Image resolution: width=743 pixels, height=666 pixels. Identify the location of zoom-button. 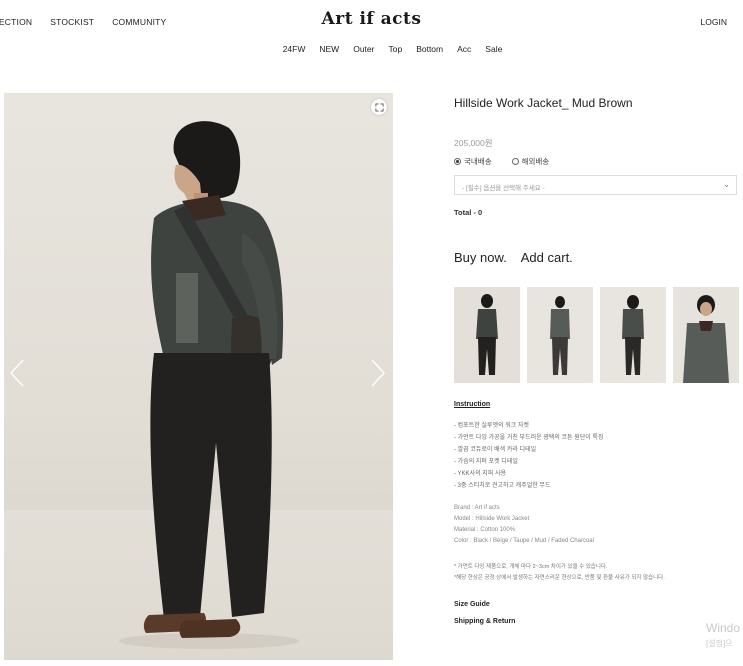
(379, 107).